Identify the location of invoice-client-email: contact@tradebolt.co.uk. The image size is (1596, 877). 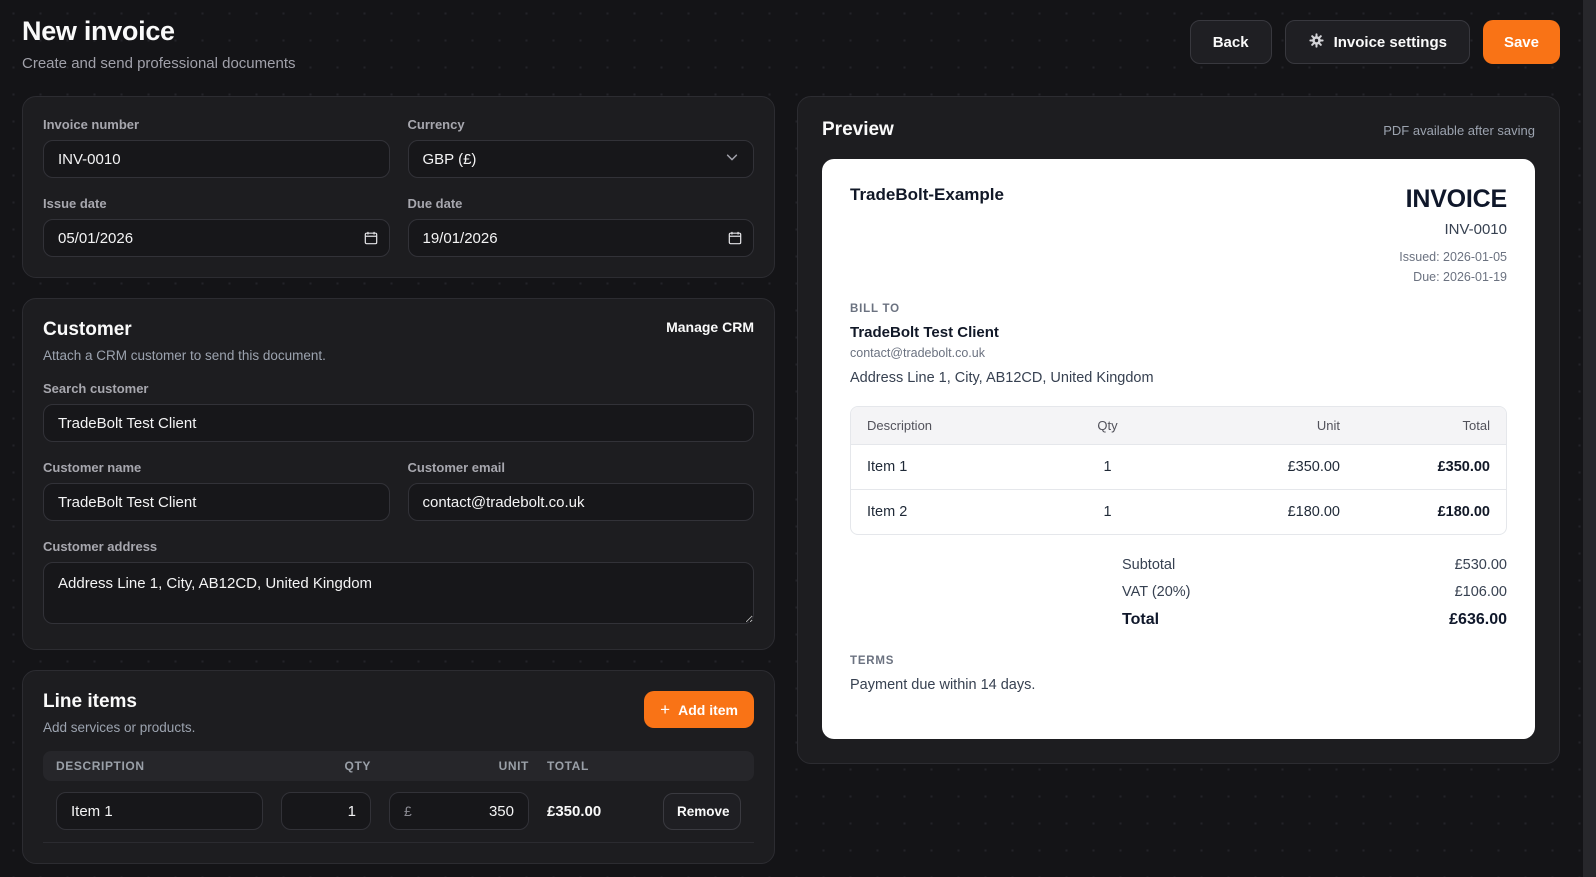
(917, 353).